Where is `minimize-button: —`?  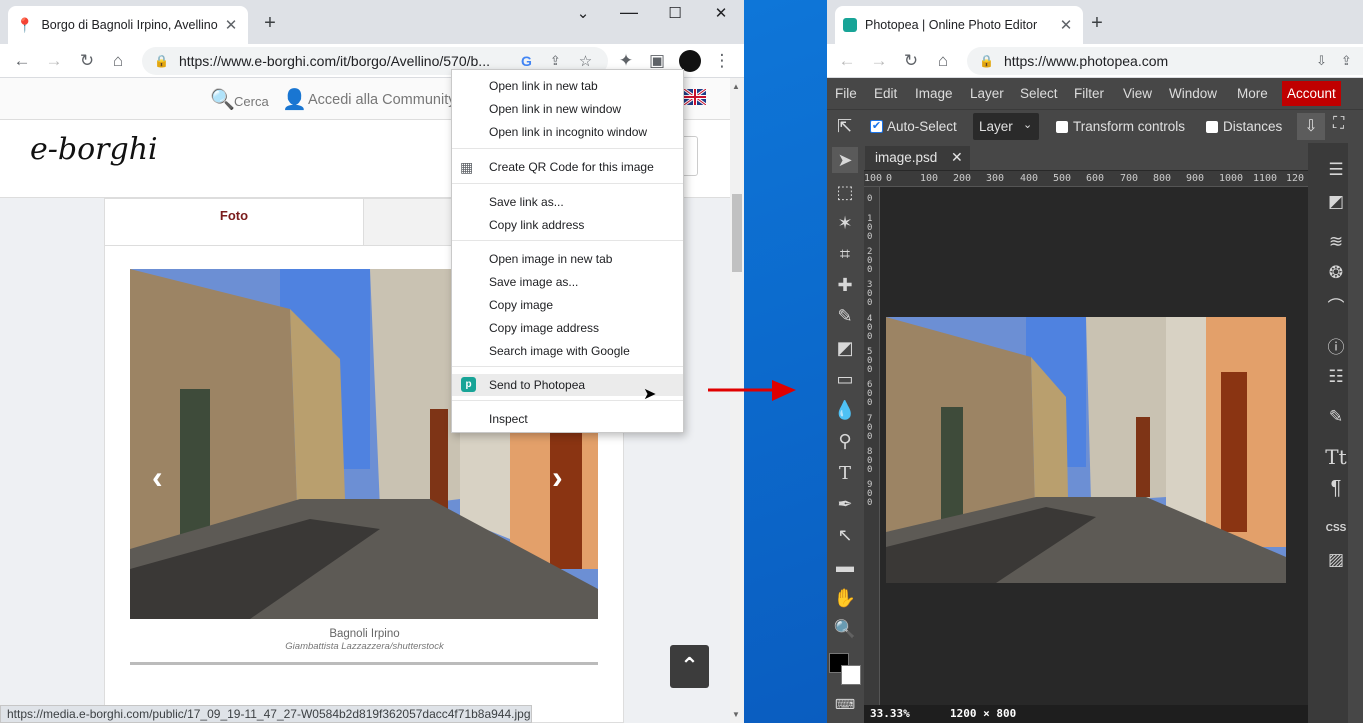
minimize-button: — is located at coordinates (629, 12).